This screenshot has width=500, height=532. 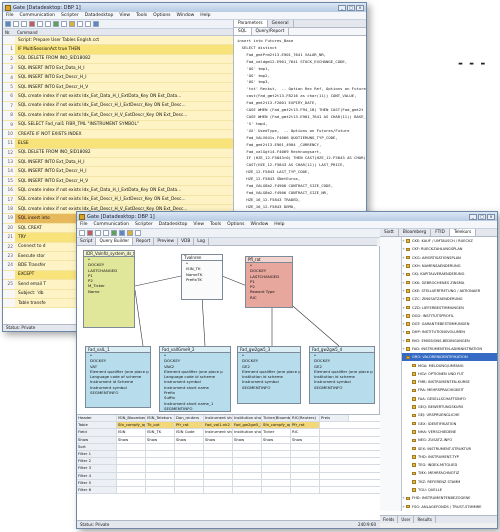 What do you see at coordinates (80, 24) in the screenshot?
I see `search-icon` at bounding box center [80, 24].